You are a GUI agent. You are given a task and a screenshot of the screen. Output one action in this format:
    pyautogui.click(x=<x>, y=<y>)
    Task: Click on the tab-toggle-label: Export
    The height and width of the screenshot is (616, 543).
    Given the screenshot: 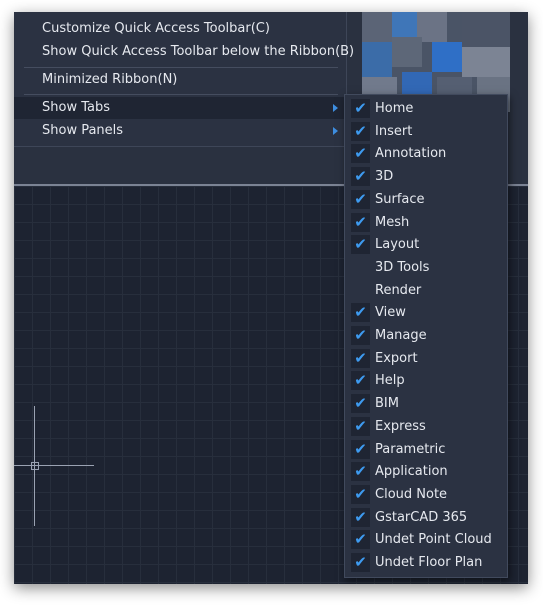 What is the action you would take?
    pyautogui.click(x=396, y=358)
    